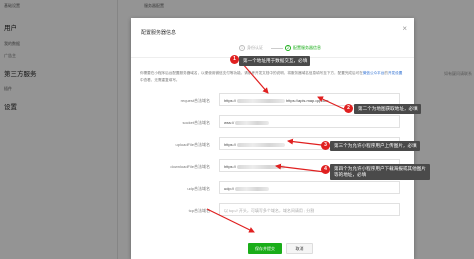  I want to click on form-row-udp-domain: udp合法域名 udp://, so click(272, 188).